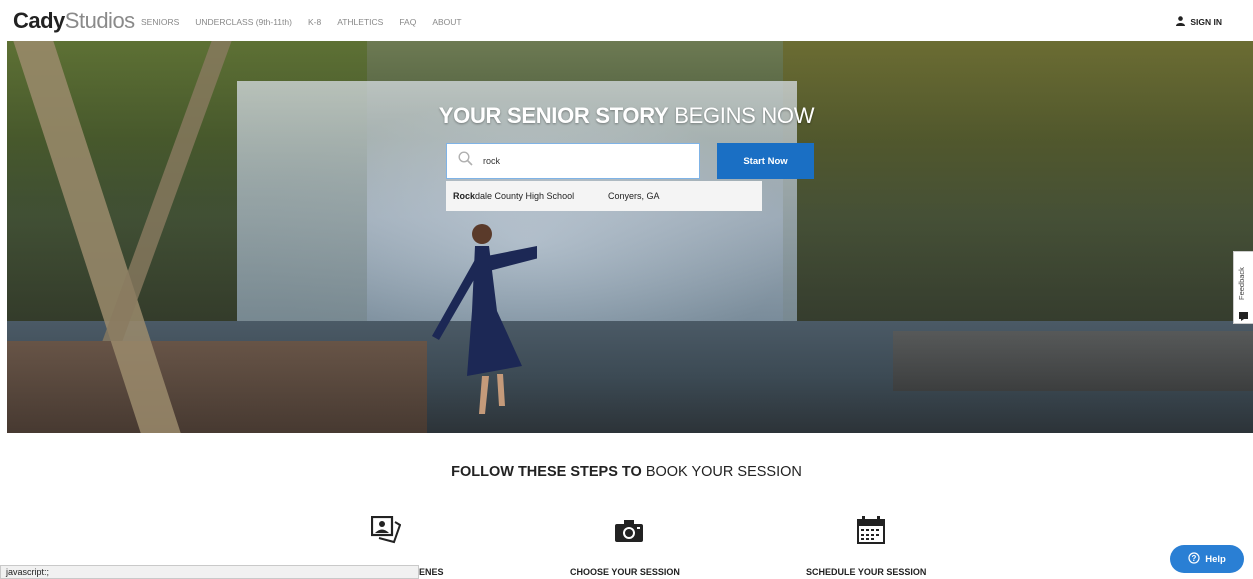 The width and height of the screenshot is (1253, 579). What do you see at coordinates (1215, 559) in the screenshot?
I see `help-label: Help` at bounding box center [1215, 559].